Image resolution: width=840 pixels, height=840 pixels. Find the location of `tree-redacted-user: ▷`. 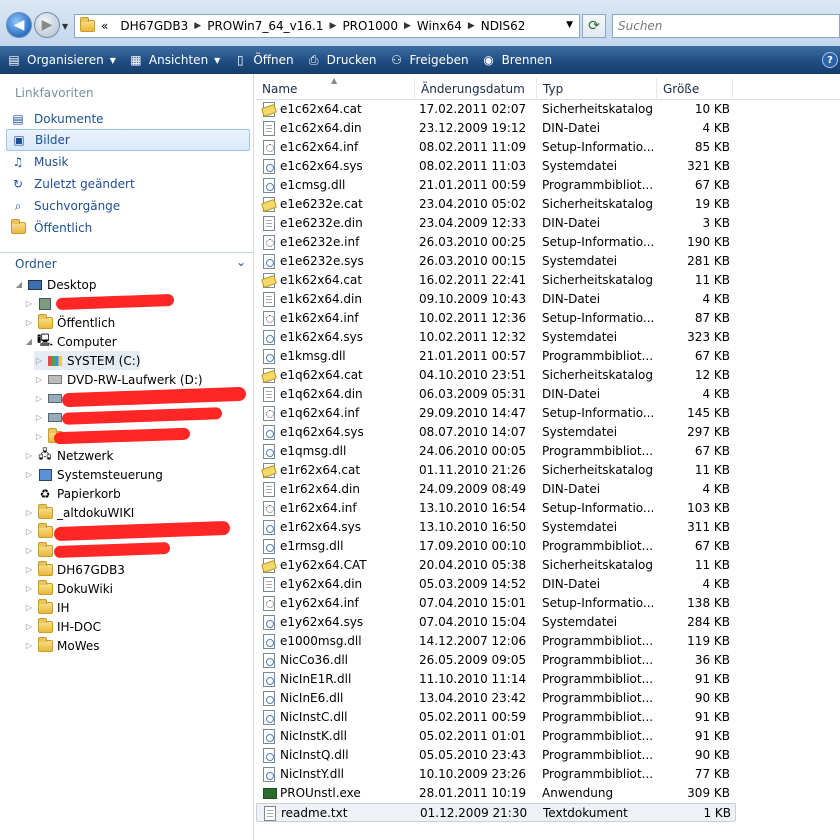

tree-redacted-user: ▷ is located at coordinates (40, 303).